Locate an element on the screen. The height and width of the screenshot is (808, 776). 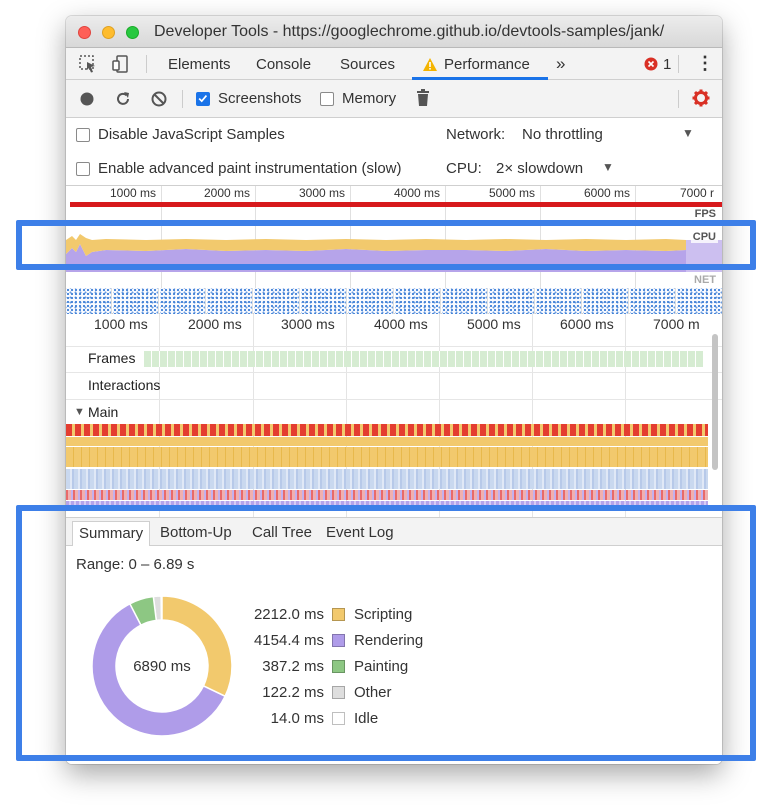
flame-chart-scrollbar is located at coordinates (715, 402).